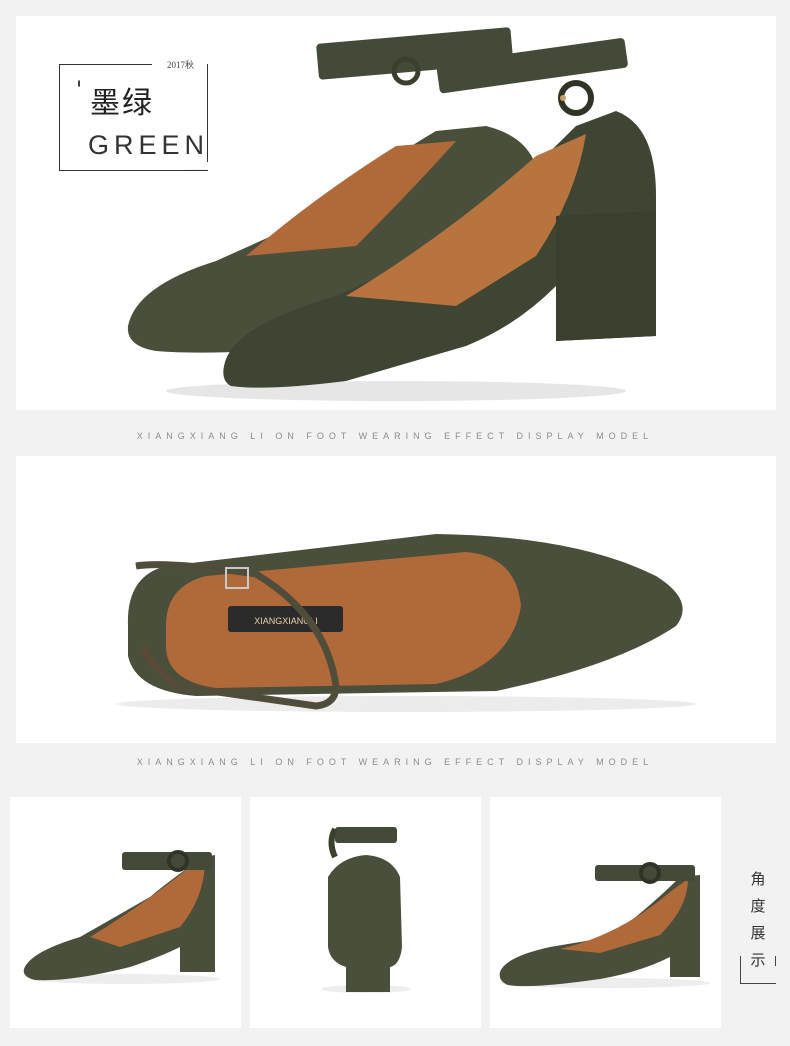 This screenshot has height=1046, width=790. What do you see at coordinates (181, 64) in the screenshot?
I see `season-label: 2017秋` at bounding box center [181, 64].